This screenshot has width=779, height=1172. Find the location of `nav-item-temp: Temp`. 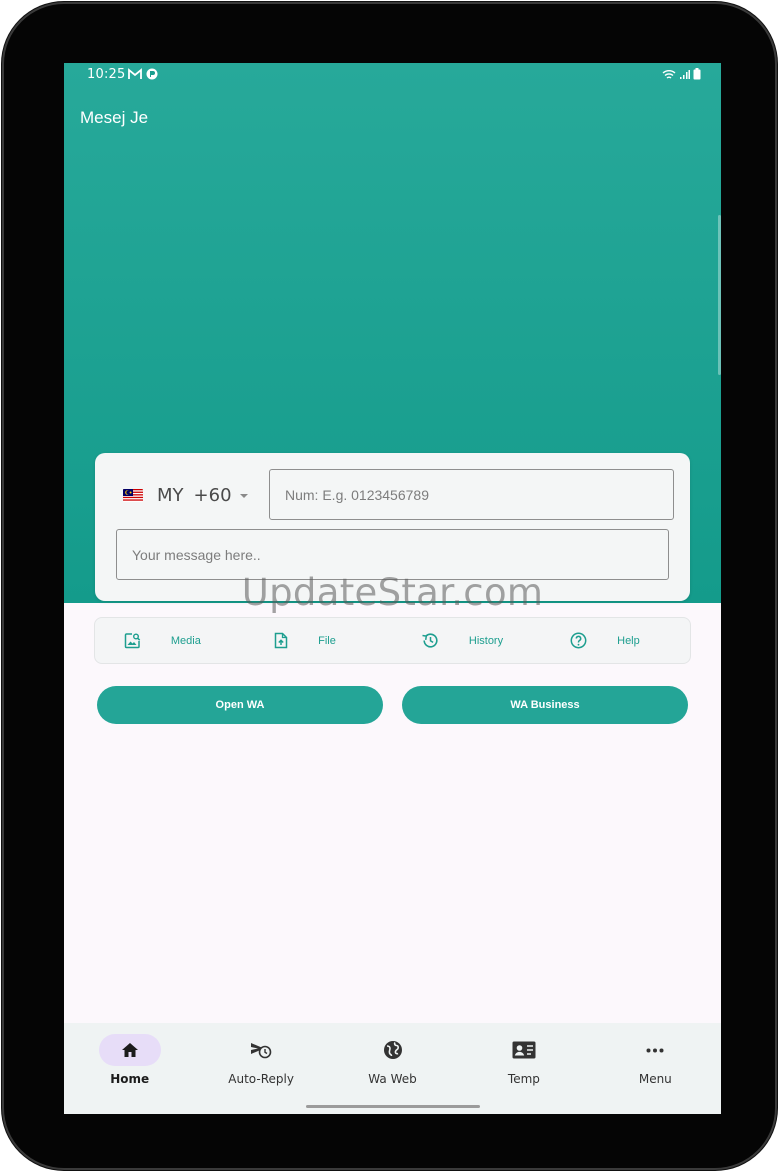

nav-item-temp: Temp is located at coordinates (523, 1068).